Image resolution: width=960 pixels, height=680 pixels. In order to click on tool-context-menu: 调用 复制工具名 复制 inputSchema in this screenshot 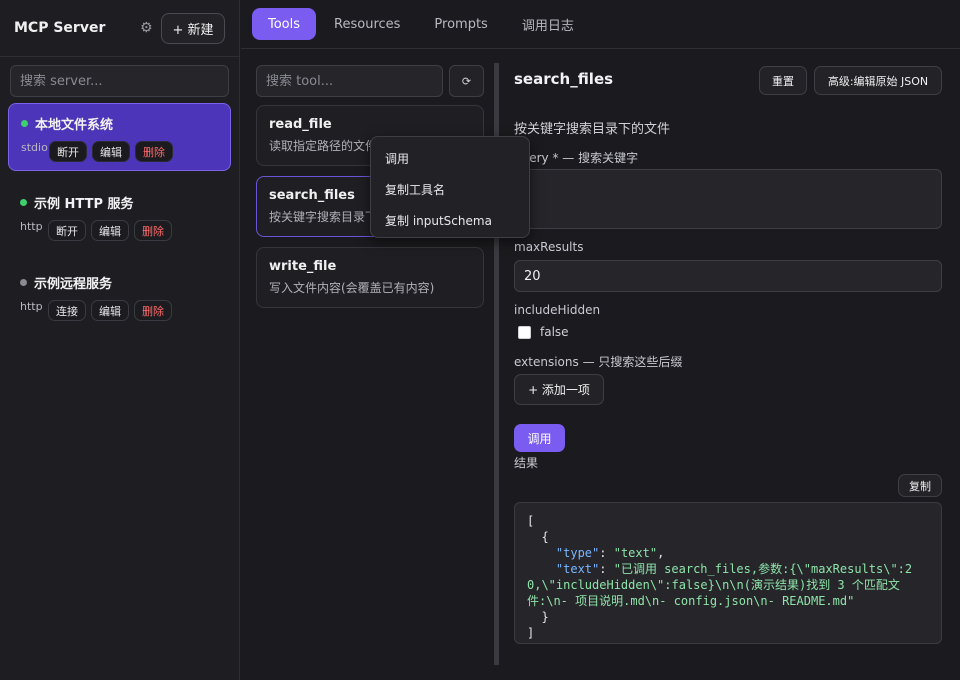, I will do `click(450, 187)`.